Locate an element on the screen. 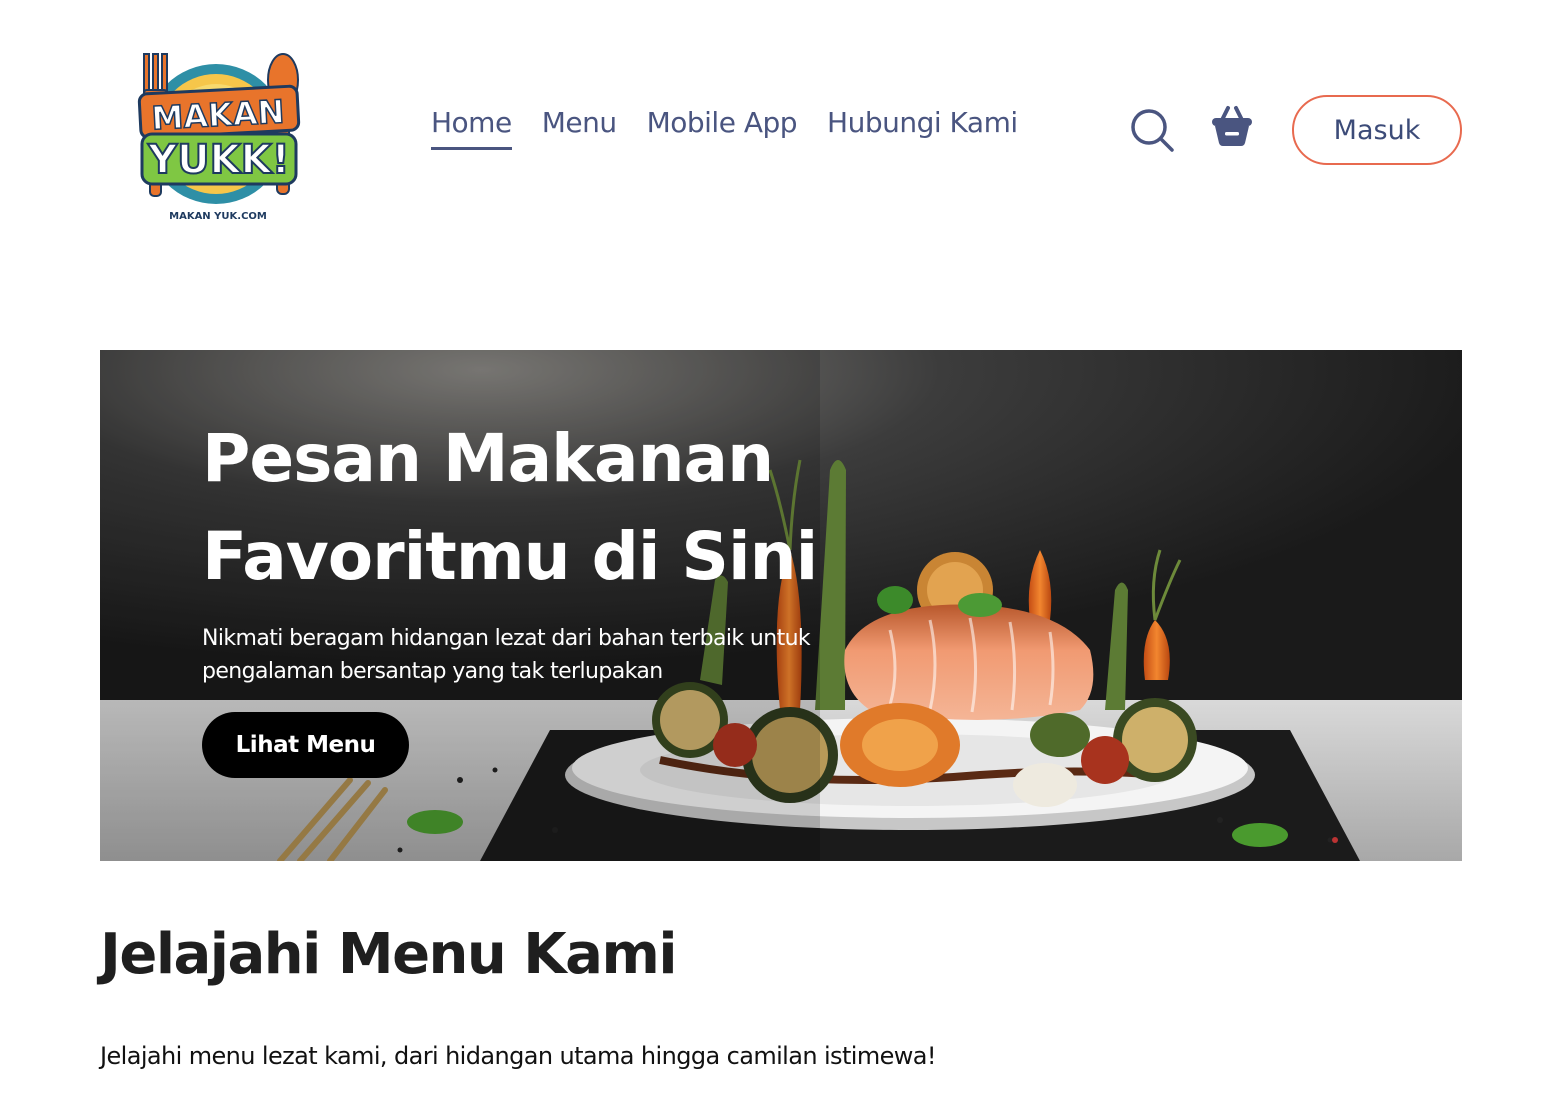 Image resolution: width=1556 pixels, height=1120 pixels. section-title: Jelajahi Menu Kami is located at coordinates (389, 954).